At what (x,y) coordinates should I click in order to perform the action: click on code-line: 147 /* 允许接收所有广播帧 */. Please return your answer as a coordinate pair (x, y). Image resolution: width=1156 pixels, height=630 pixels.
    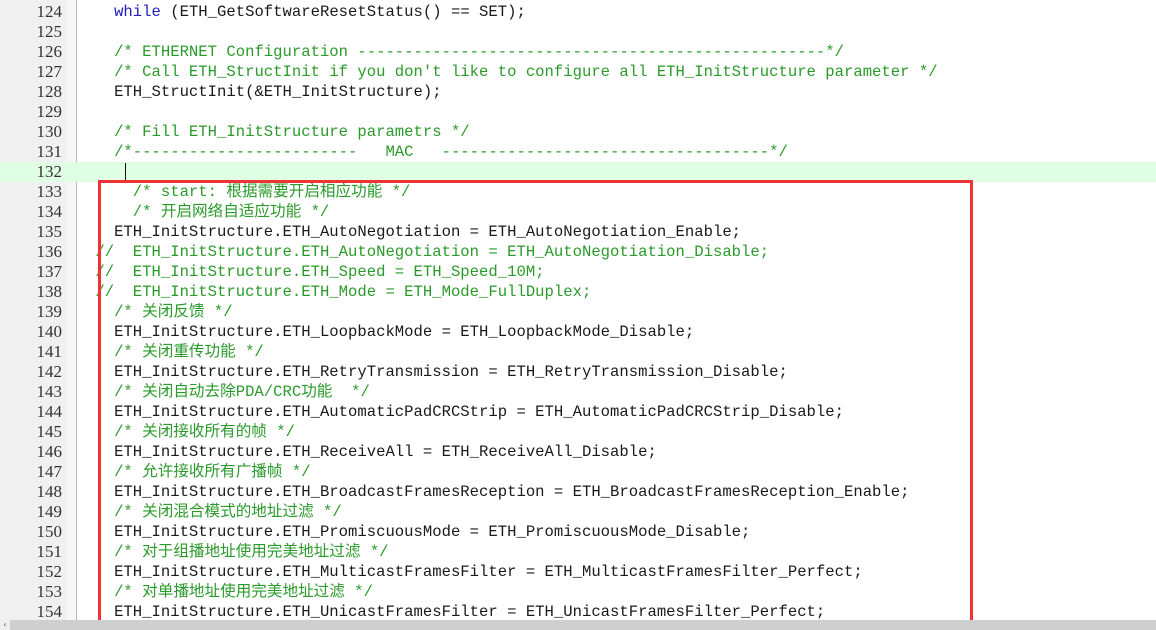
    Looking at the image, I should click on (578, 472).